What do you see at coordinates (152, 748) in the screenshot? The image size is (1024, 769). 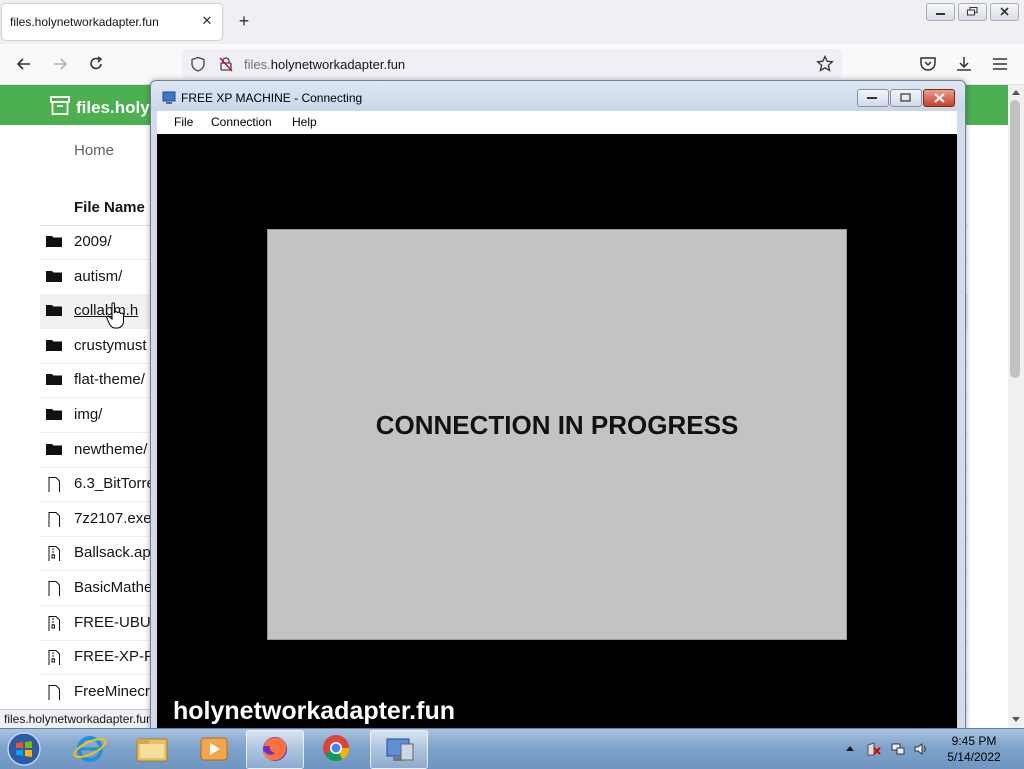 I see `file-explorer-icon` at bounding box center [152, 748].